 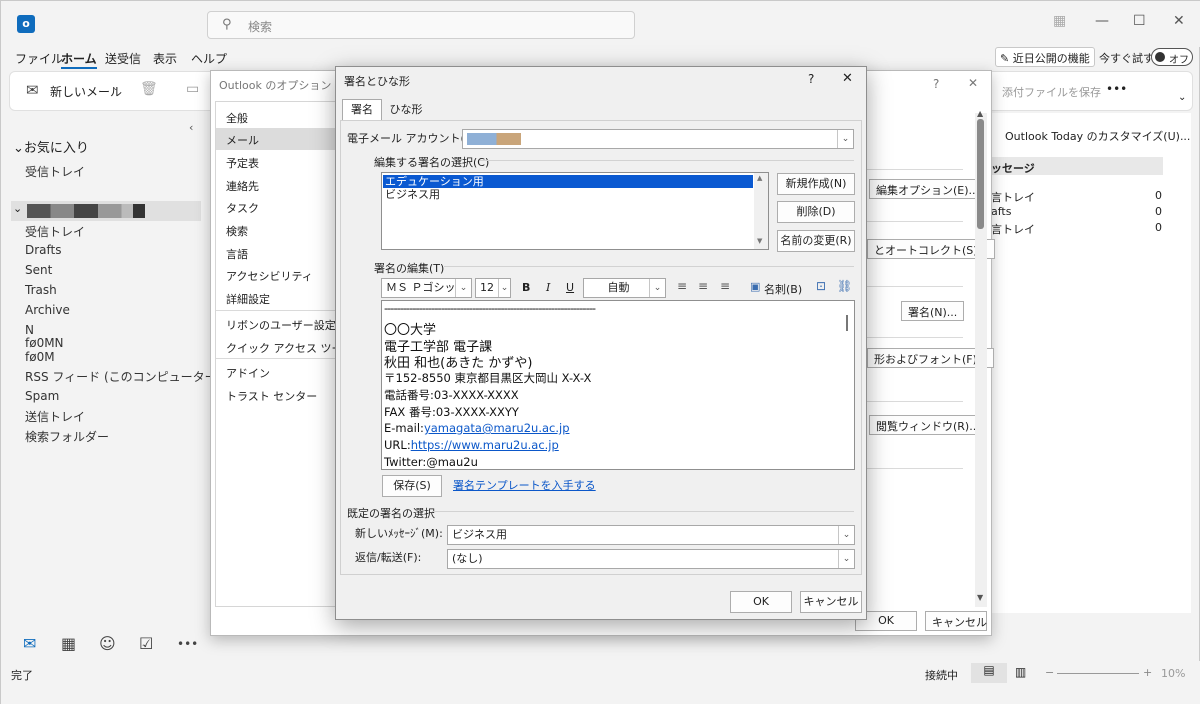 I want to click on editor-scrollbar, so click(x=847, y=385).